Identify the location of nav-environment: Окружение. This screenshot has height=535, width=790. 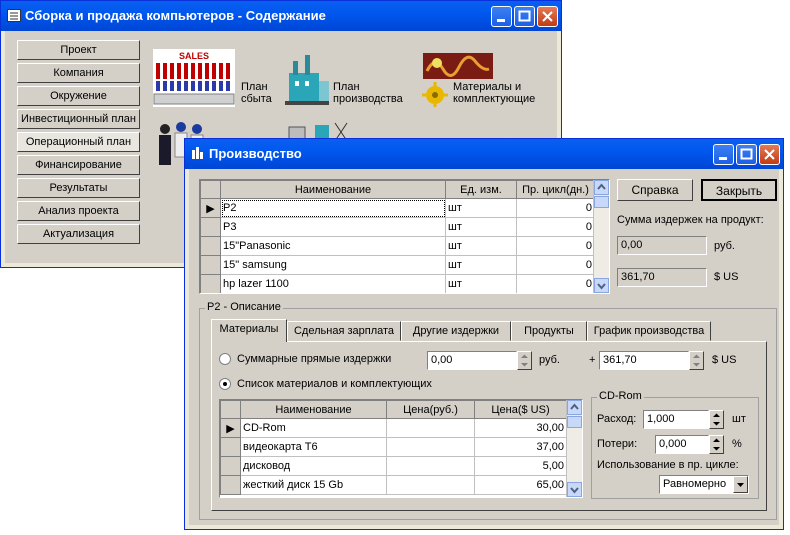
(78, 96).